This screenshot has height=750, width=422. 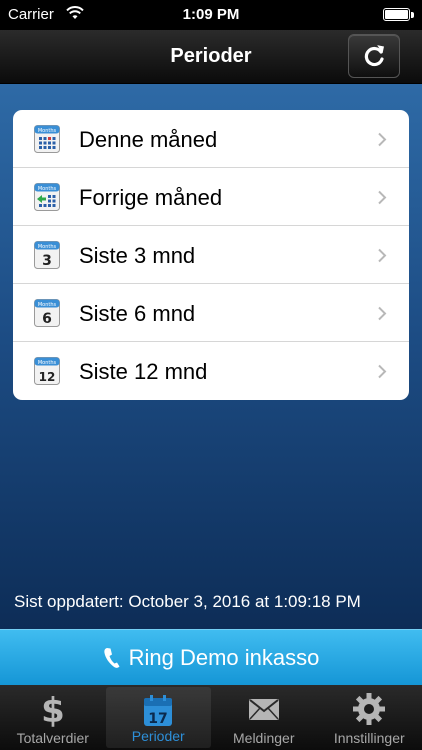 I want to click on gear-icon, so click(x=369, y=709).